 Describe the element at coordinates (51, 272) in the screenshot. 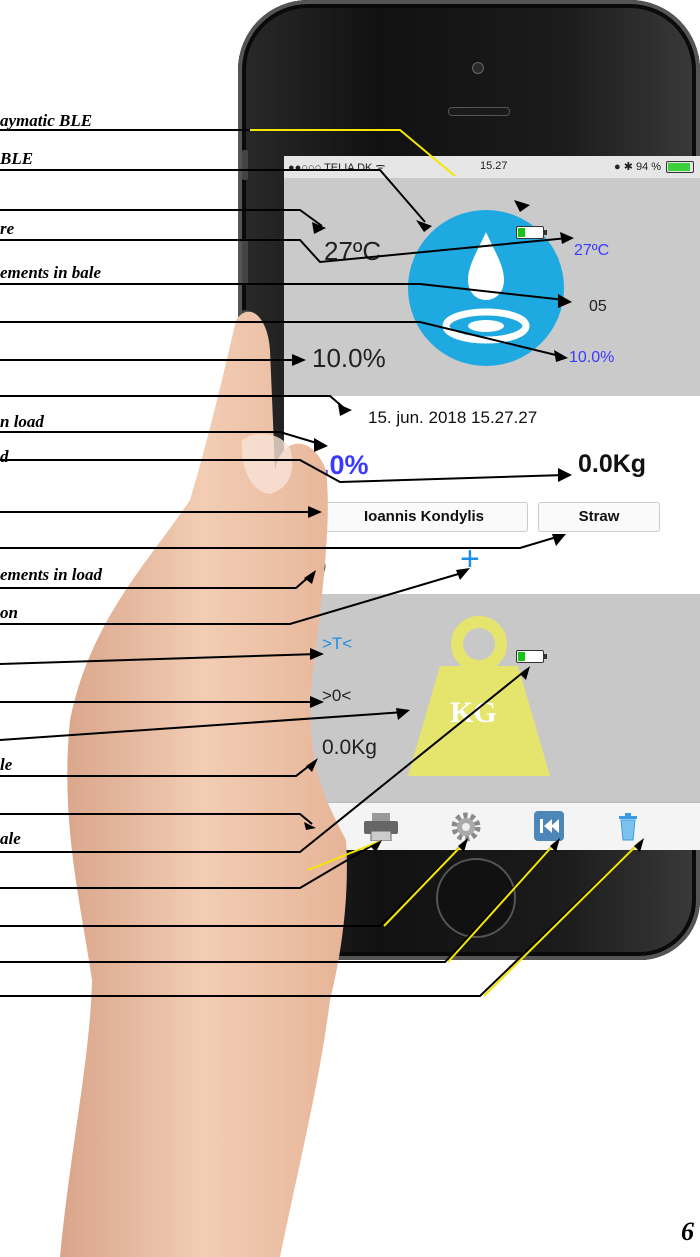

I see `annotation-label: ements in bale` at that location.